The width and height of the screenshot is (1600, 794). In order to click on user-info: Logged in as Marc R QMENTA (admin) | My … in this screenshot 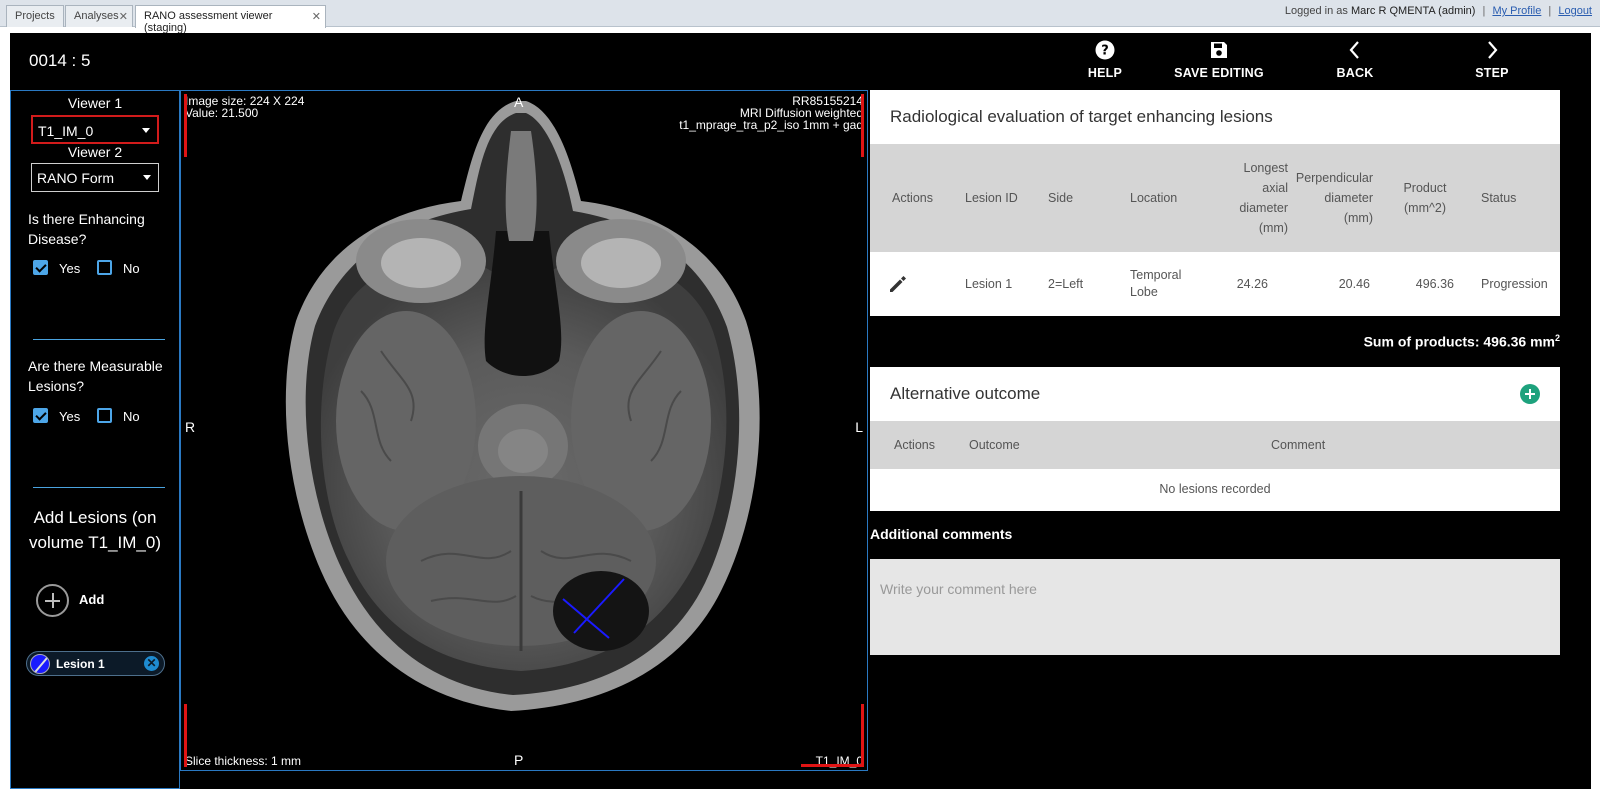, I will do `click(1438, 11)`.